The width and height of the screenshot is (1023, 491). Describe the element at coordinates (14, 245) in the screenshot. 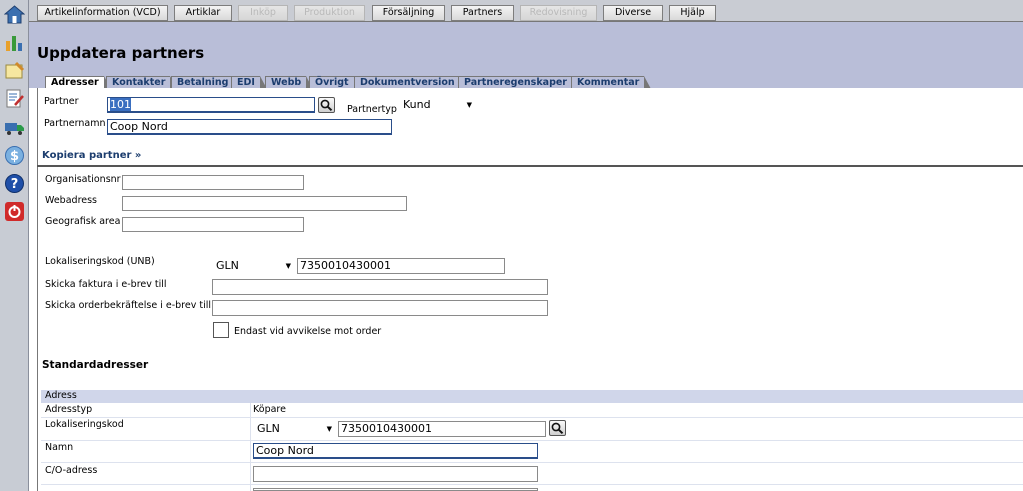

I see `app-sidebar: $ ?` at that location.